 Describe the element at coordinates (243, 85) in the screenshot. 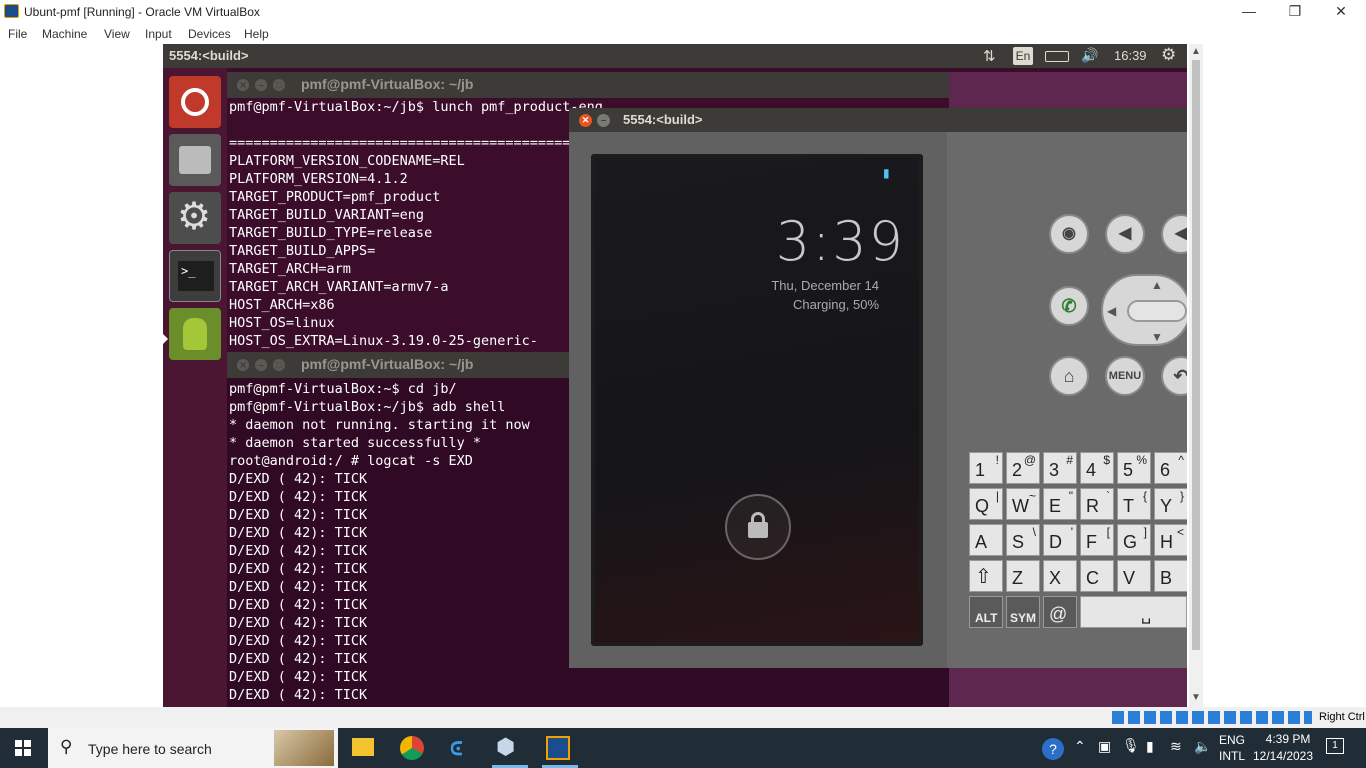

I see `terminal1-close-button: ✕` at that location.